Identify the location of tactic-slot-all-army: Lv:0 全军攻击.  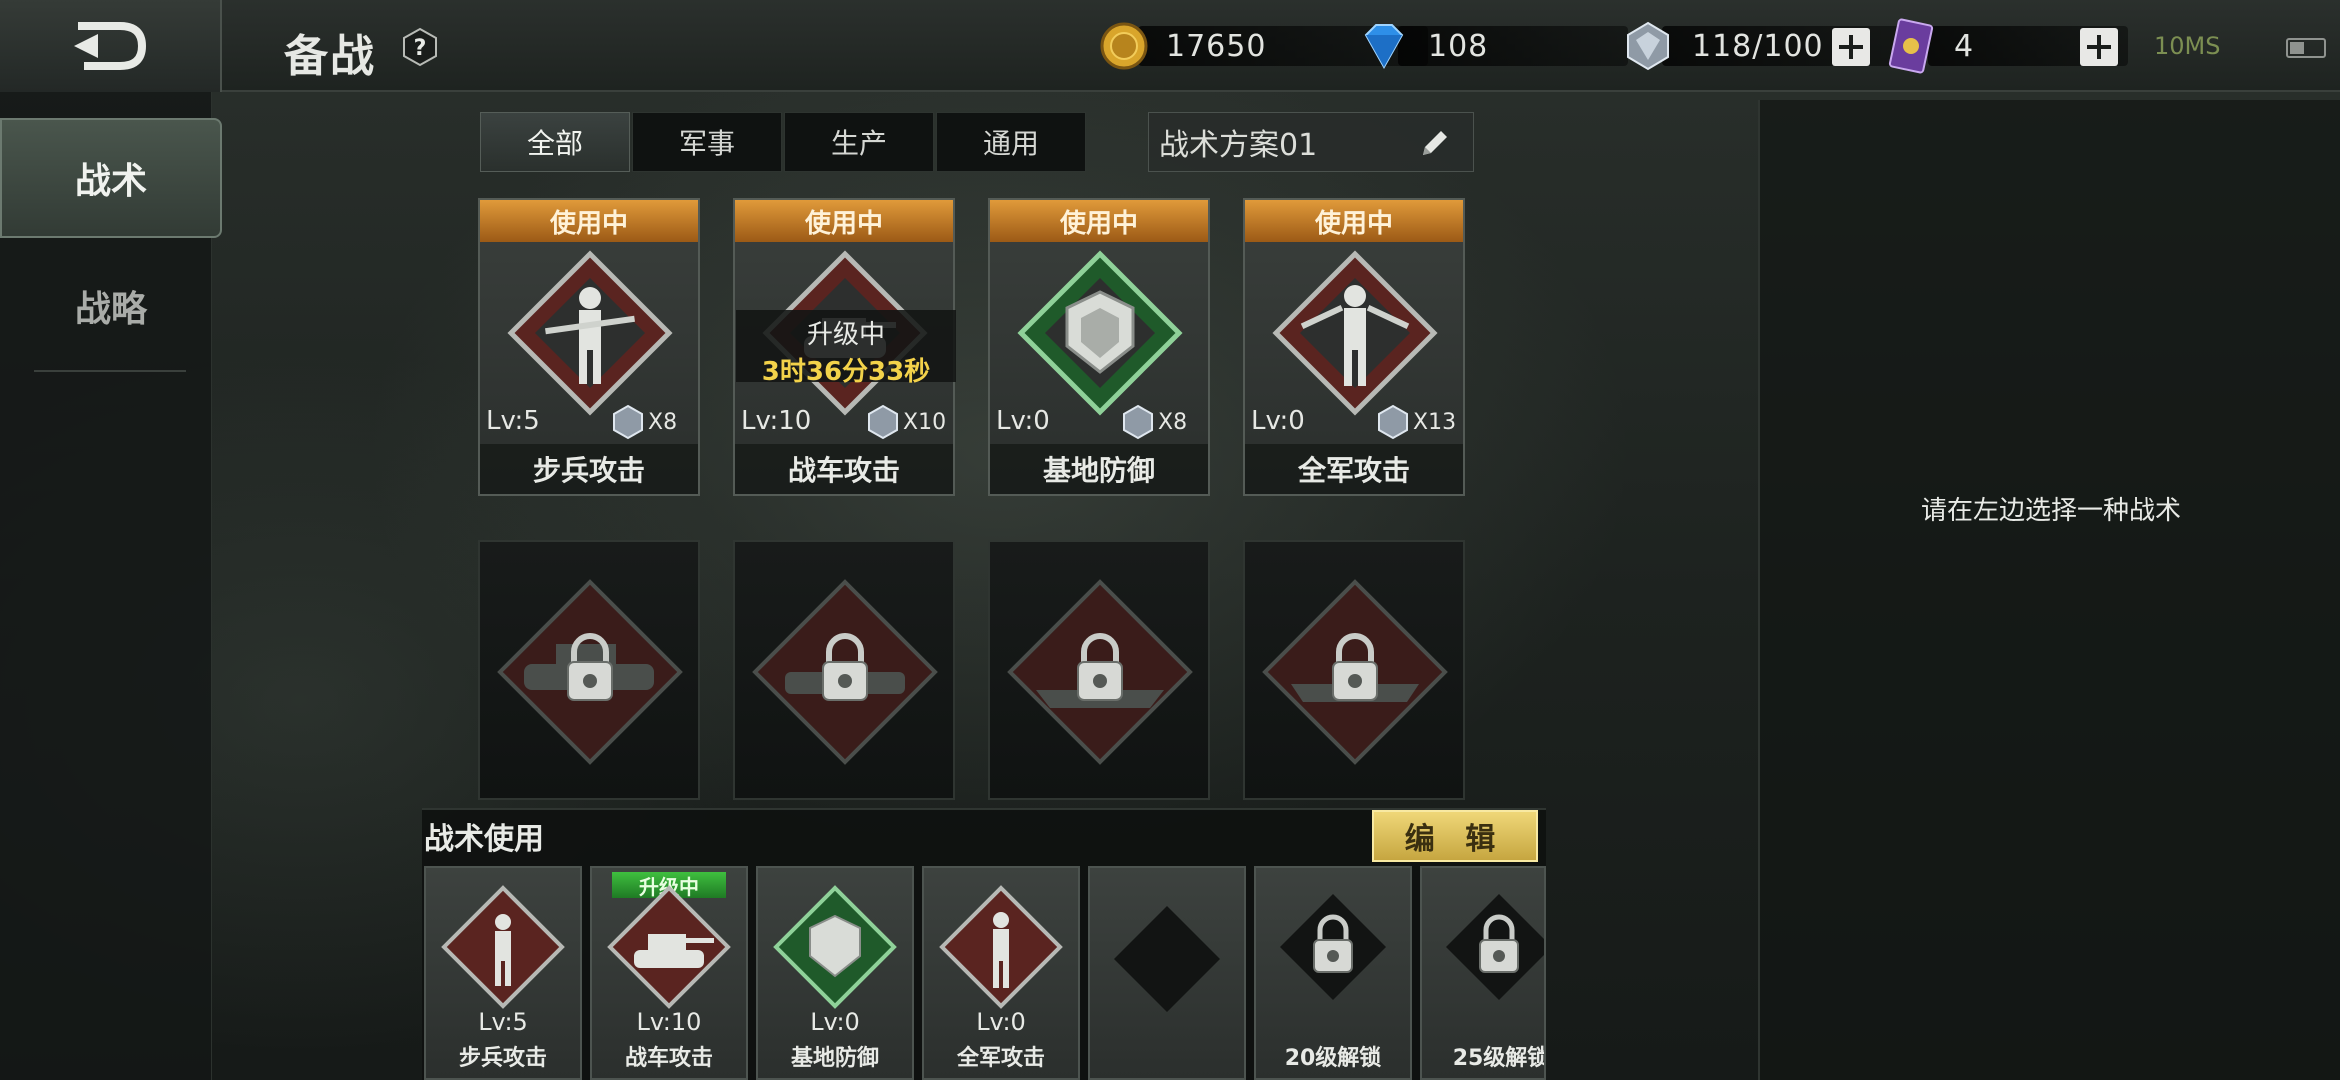
(1001, 973).